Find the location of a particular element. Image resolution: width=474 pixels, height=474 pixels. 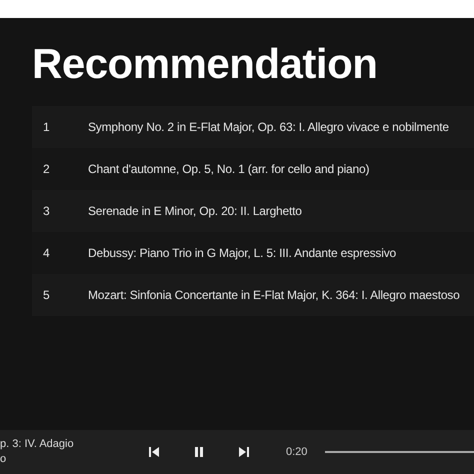

track-number: 1 is located at coordinates (46, 127).